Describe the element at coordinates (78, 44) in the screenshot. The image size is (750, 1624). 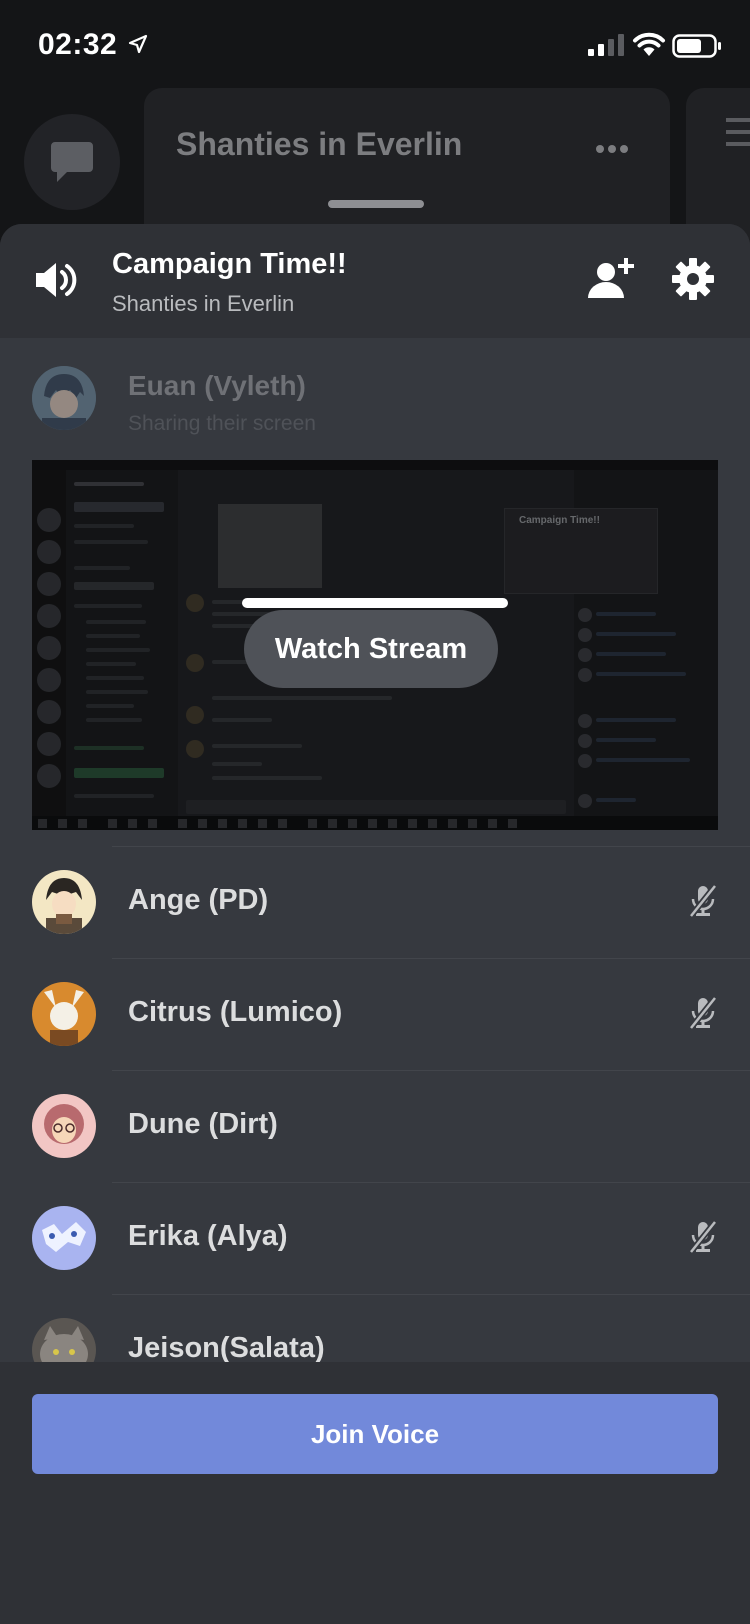
I see `status-time: 02:32` at that location.